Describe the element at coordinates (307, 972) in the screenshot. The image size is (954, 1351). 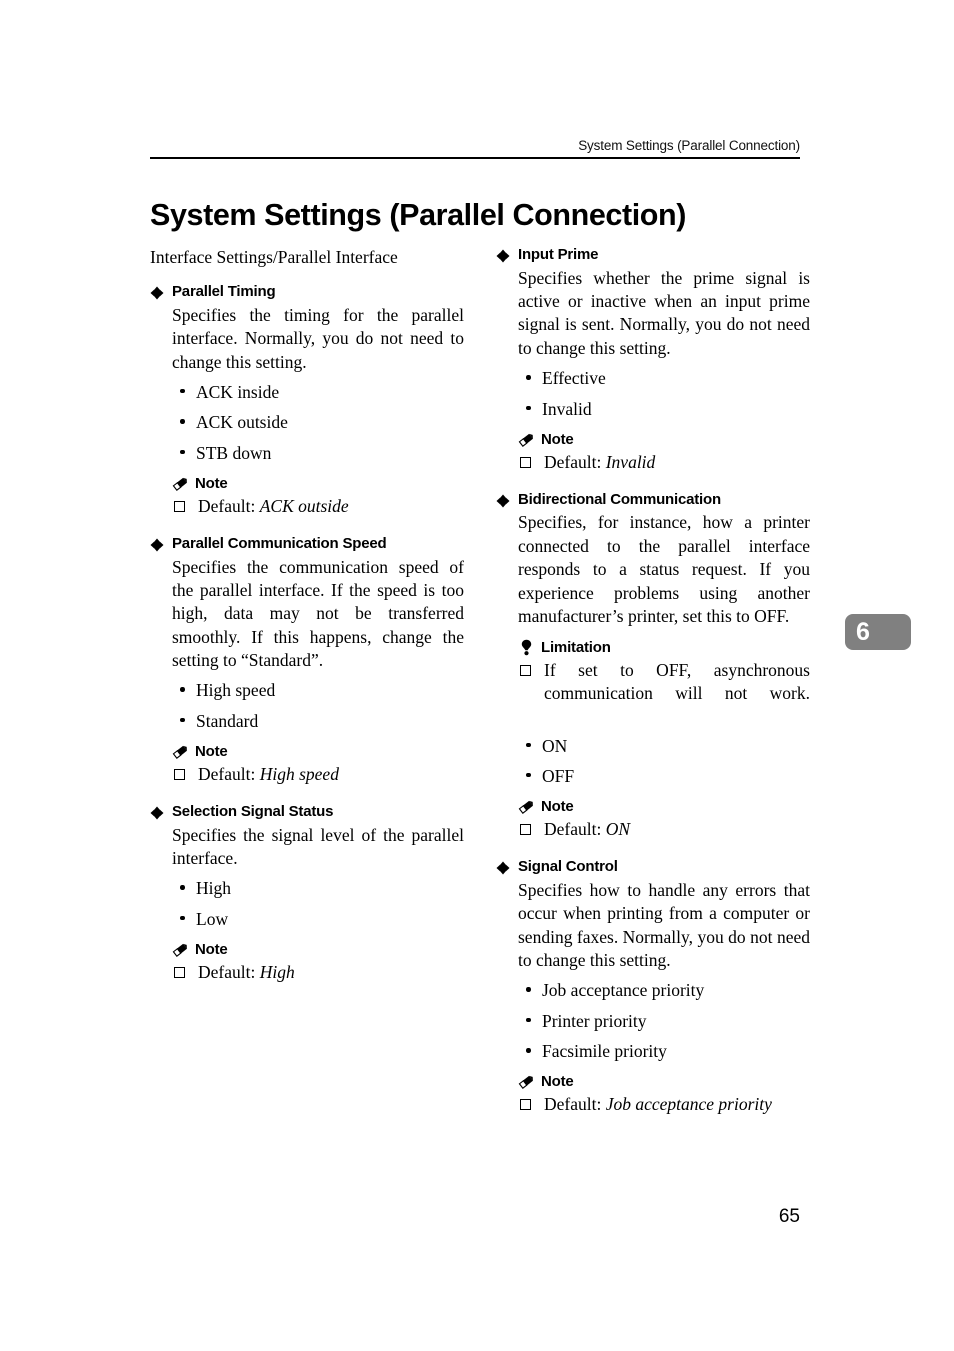
I see `note-item-list: Default: High` at that location.